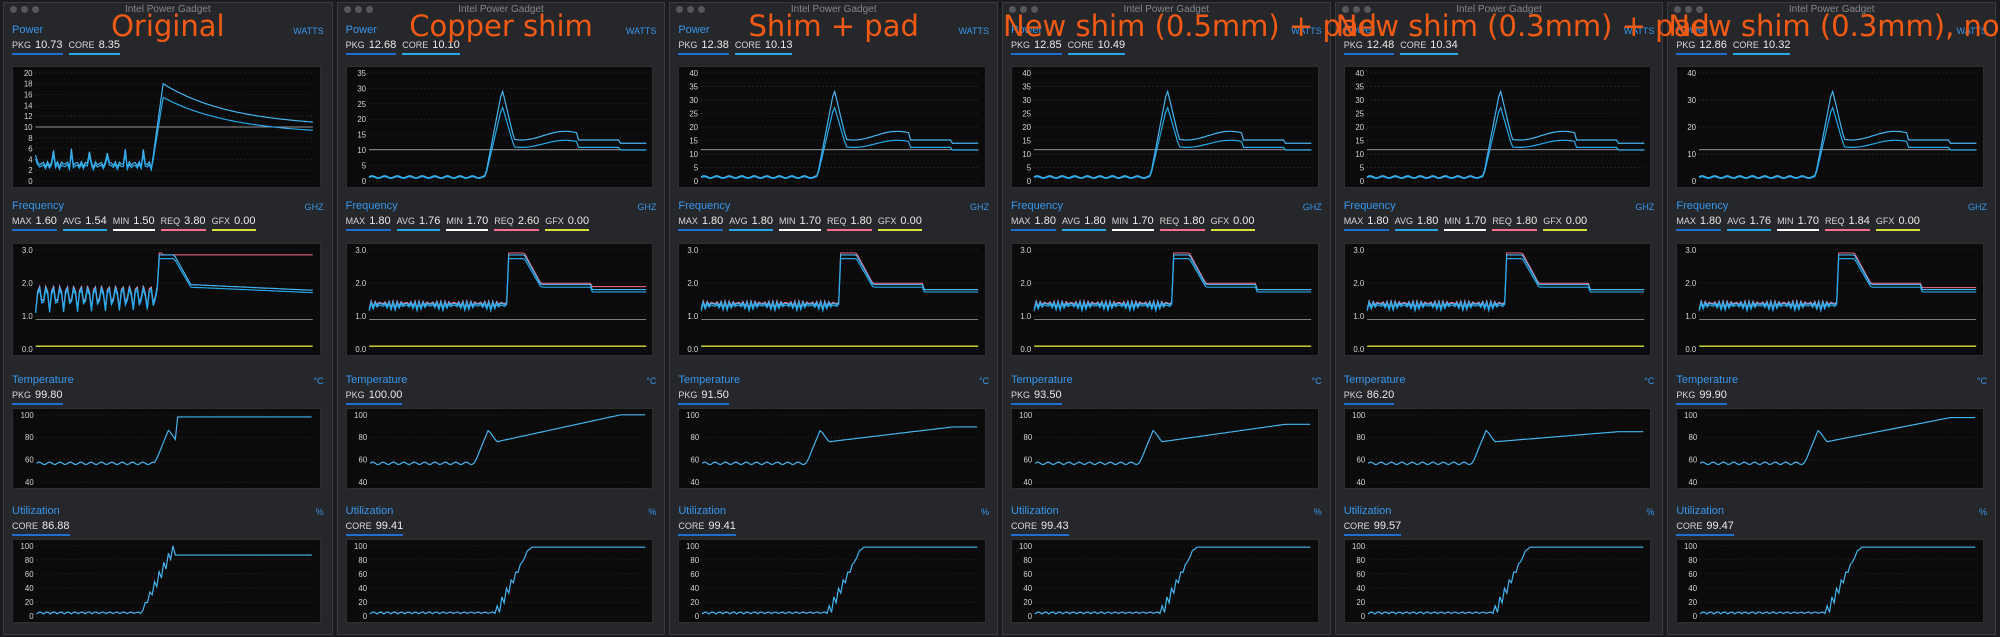 The height and width of the screenshot is (637, 2000). What do you see at coordinates (1380, 395) in the screenshot?
I see `pkg-temp-metric-value: 86.20` at bounding box center [1380, 395].